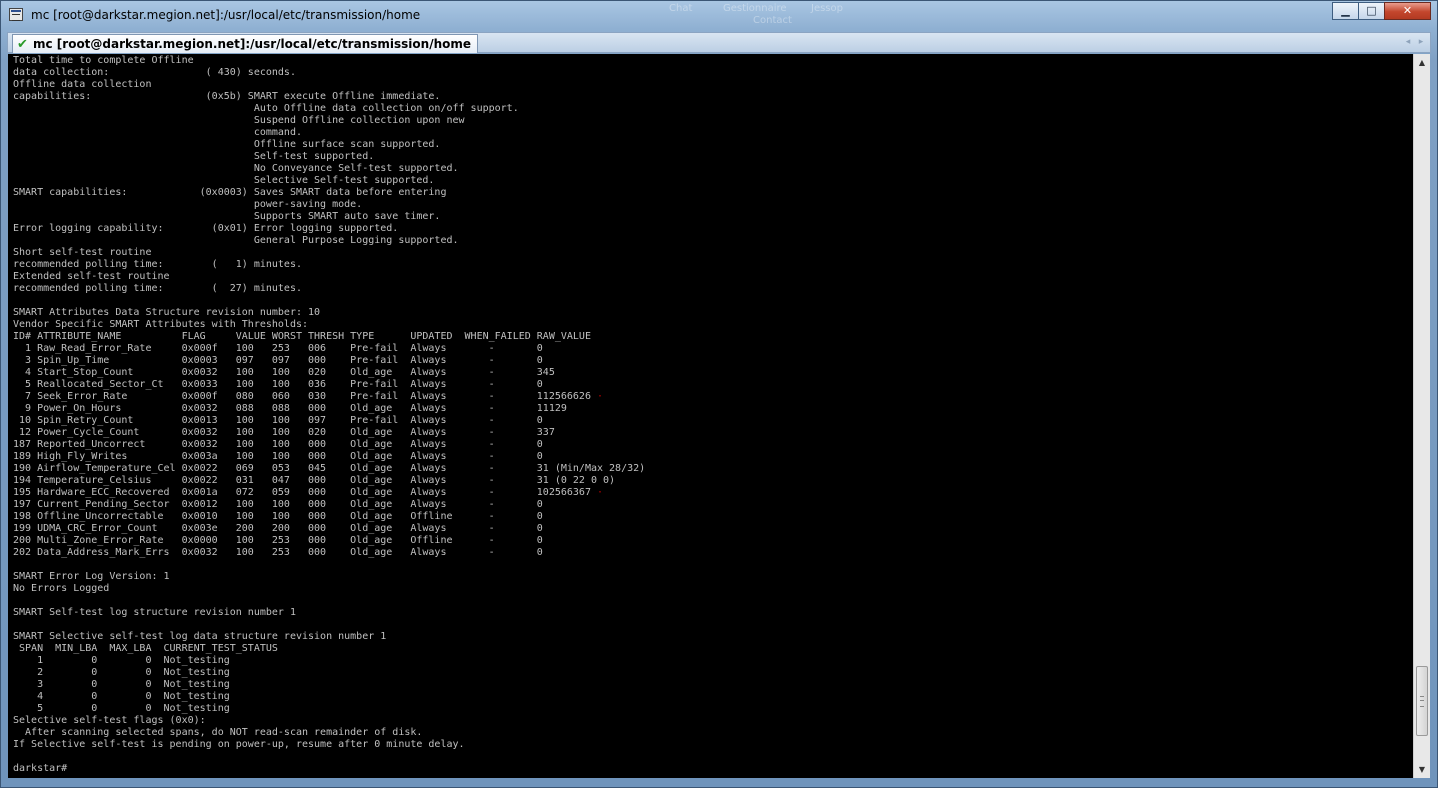  I want to click on terminal-line: Short self-test routine, so click(713, 253).